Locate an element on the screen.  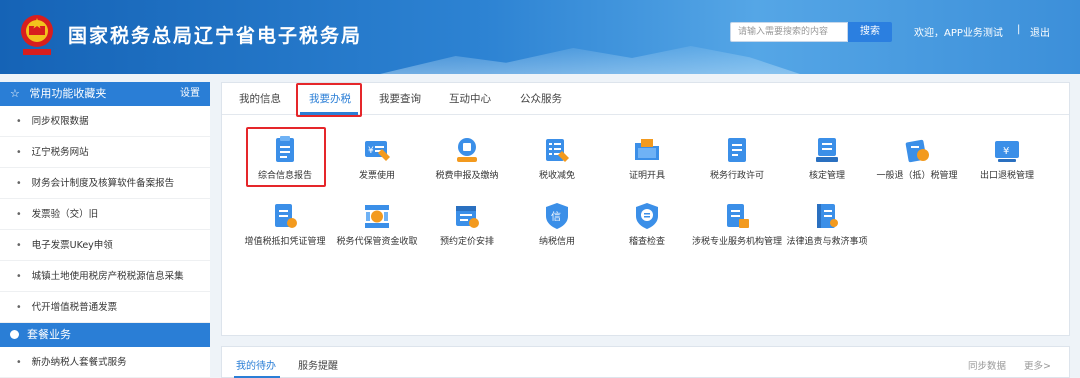
tile-vat-voucher: 增值税抵扣凭证管理 is located at coordinates (285, 224).